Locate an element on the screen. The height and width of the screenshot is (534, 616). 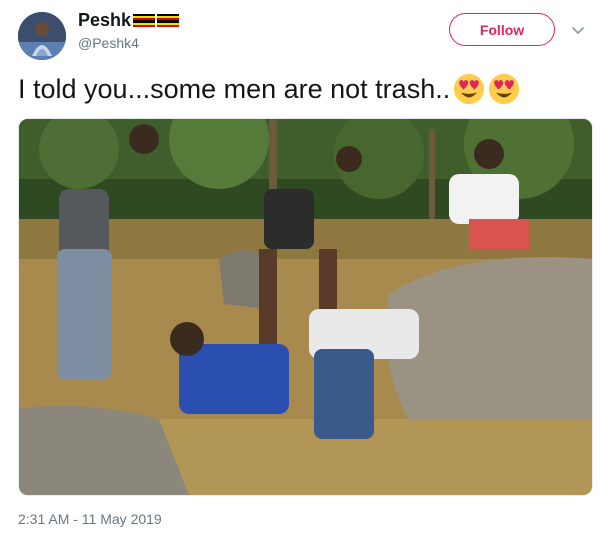
author-name-row: Peshk is located at coordinates (129, 20).